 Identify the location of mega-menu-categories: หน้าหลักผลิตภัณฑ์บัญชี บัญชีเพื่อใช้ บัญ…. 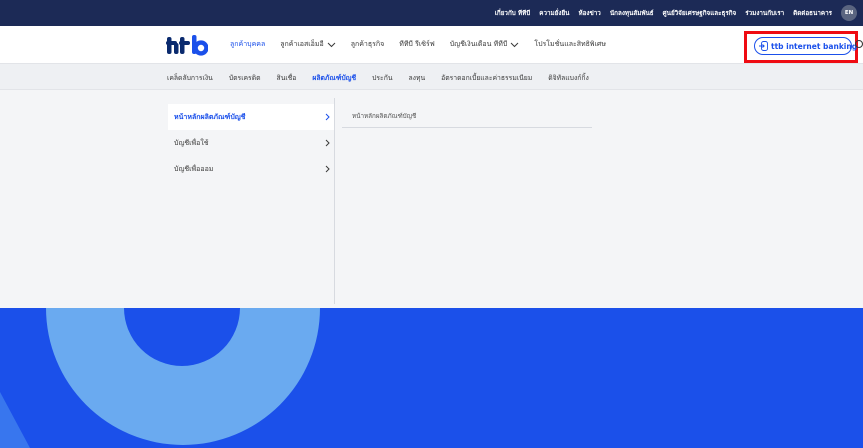
(251, 143).